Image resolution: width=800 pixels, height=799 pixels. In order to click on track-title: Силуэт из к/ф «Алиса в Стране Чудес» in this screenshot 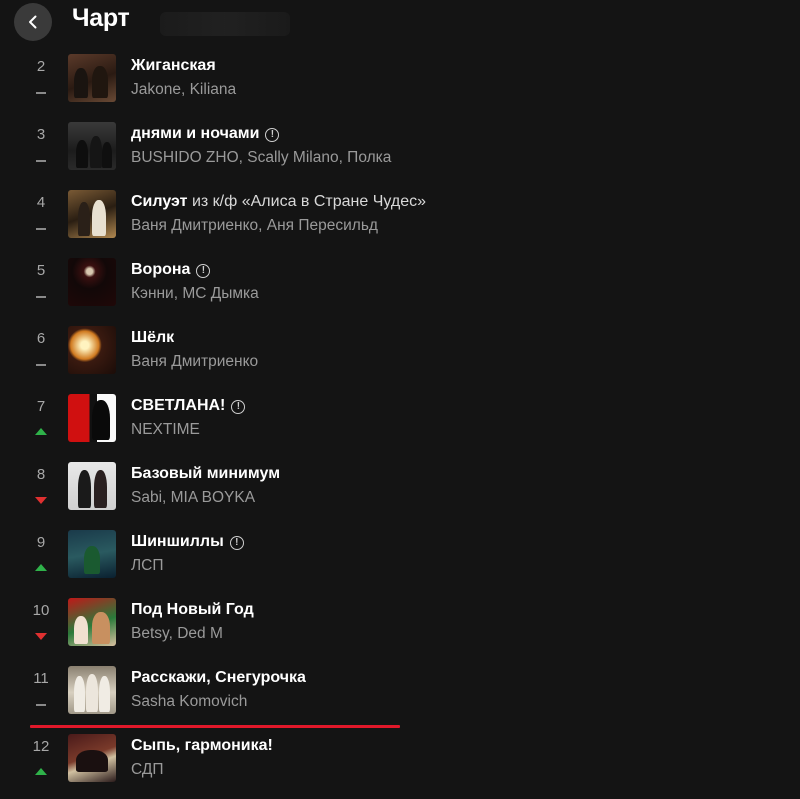, I will do `click(278, 202)`.